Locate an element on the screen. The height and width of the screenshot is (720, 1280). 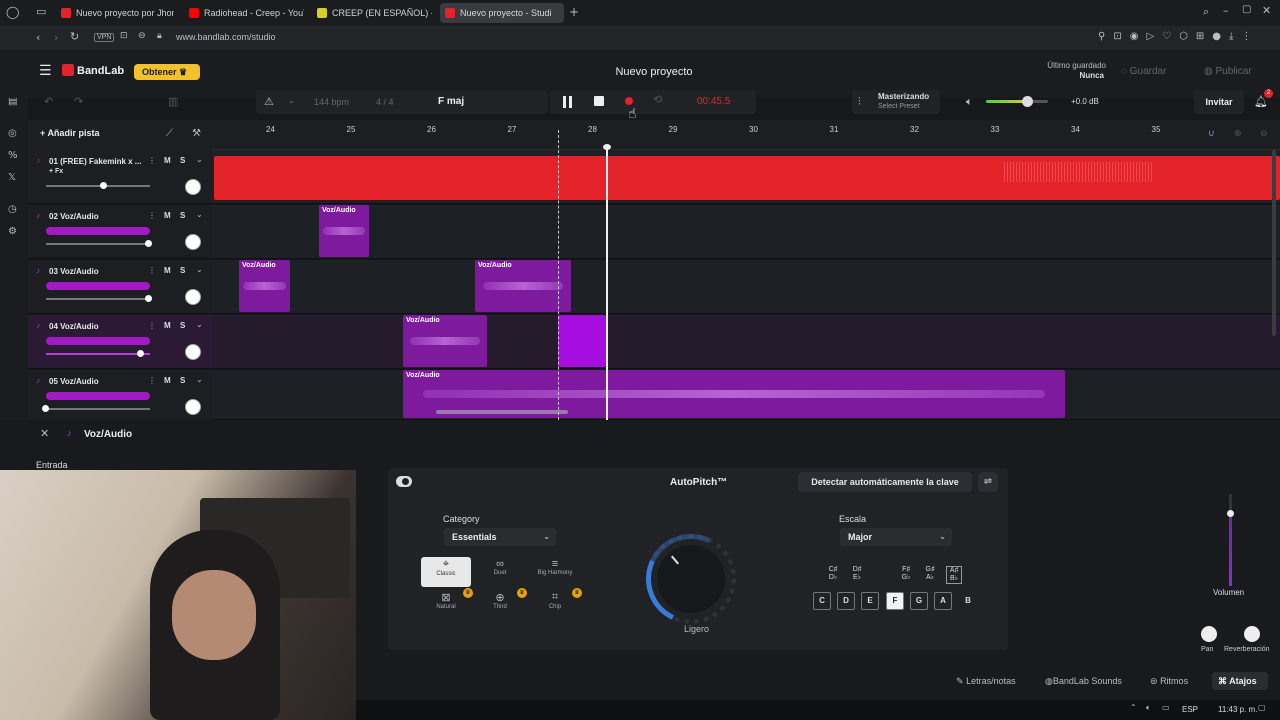
automation-icon: ⟋ is located at coordinates (169, 133).